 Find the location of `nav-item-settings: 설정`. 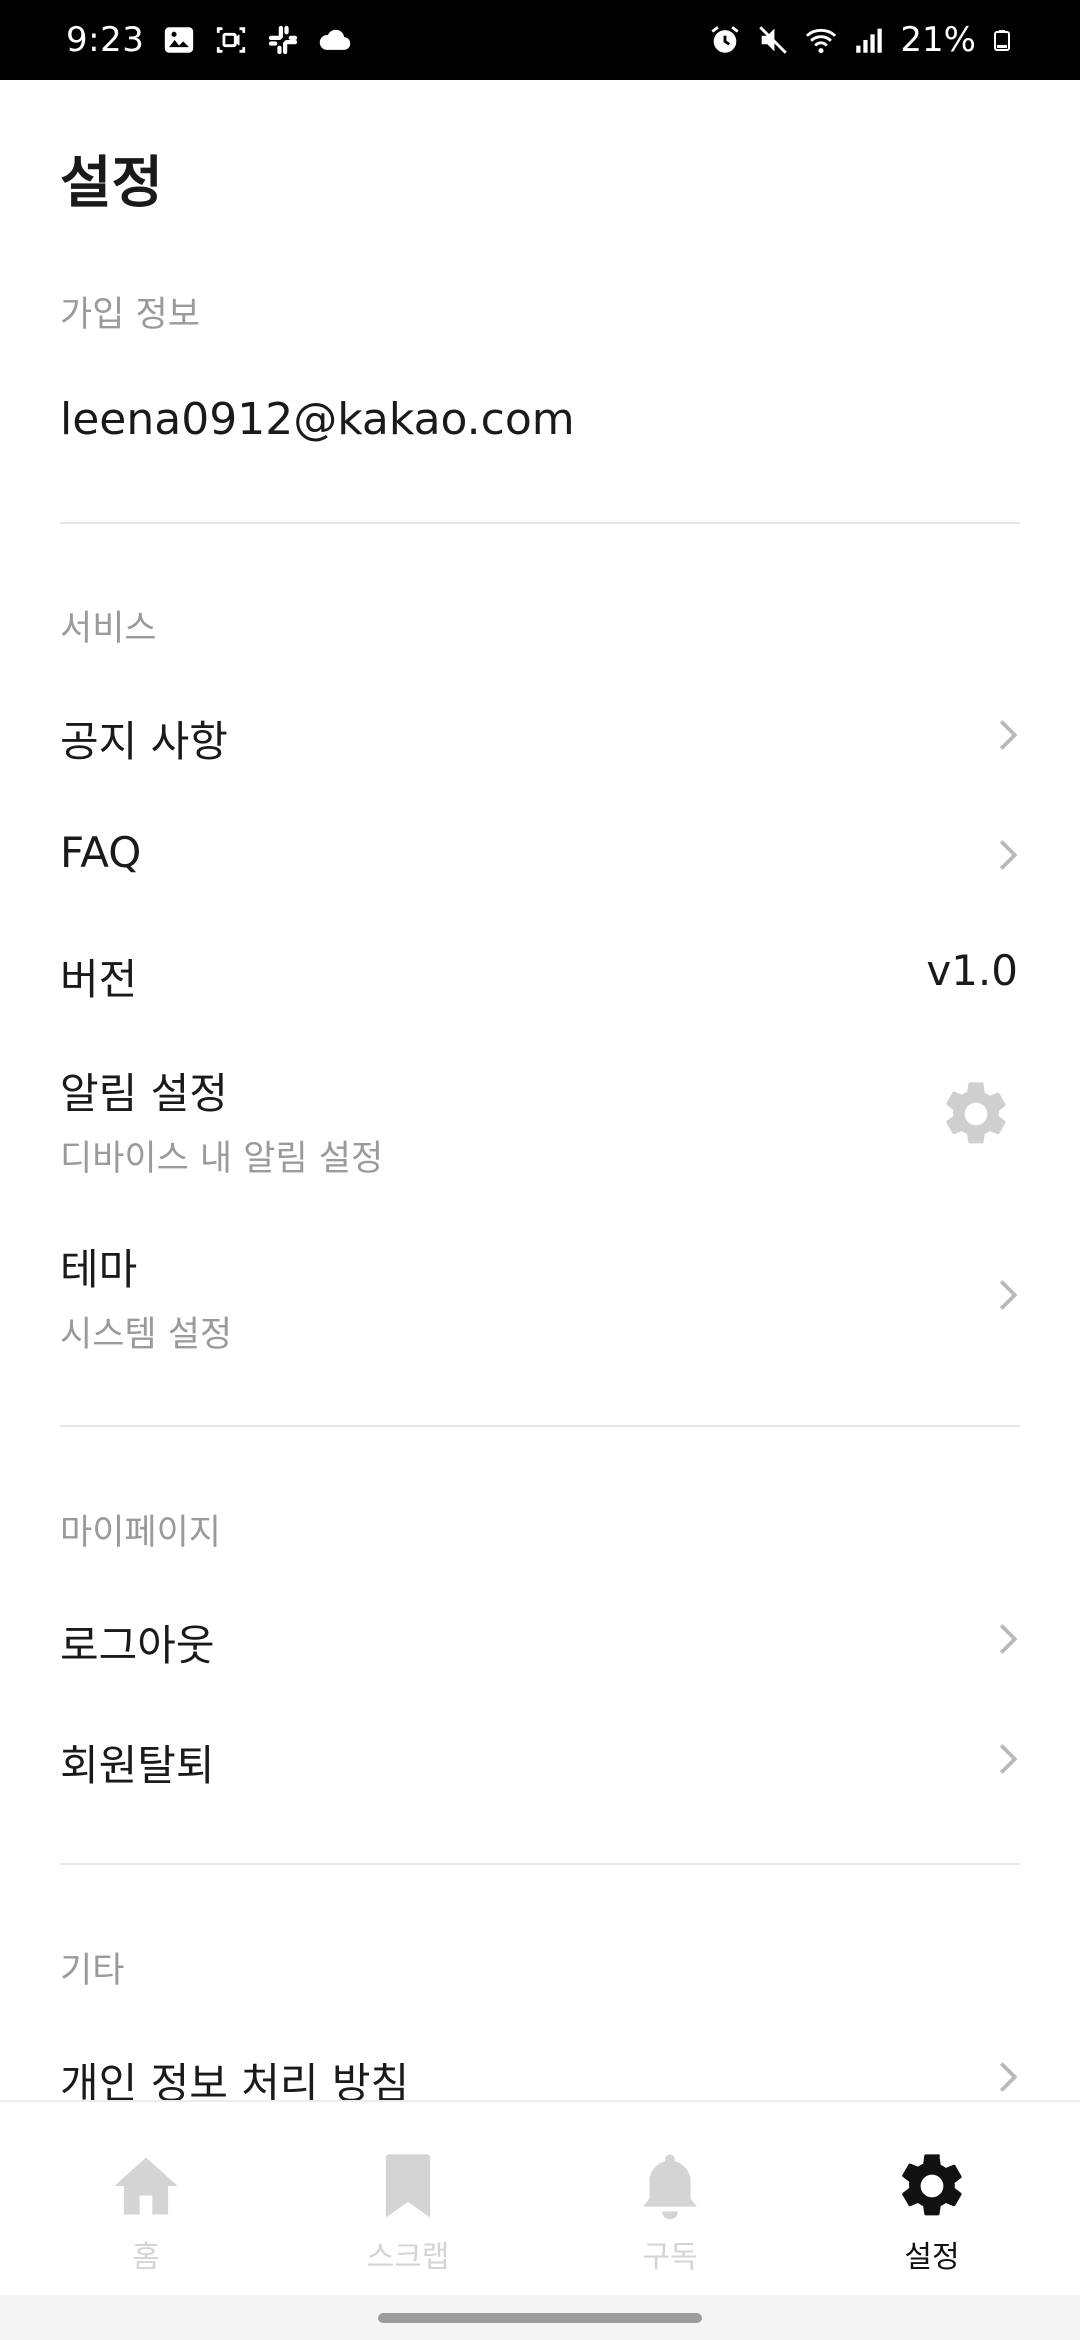

nav-item-settings: 설정 is located at coordinates (932, 2199).